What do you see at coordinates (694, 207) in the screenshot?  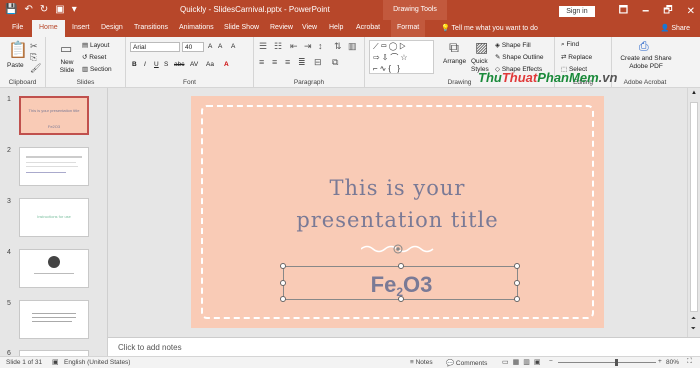 I see `scroll-thumb` at bounding box center [694, 207].